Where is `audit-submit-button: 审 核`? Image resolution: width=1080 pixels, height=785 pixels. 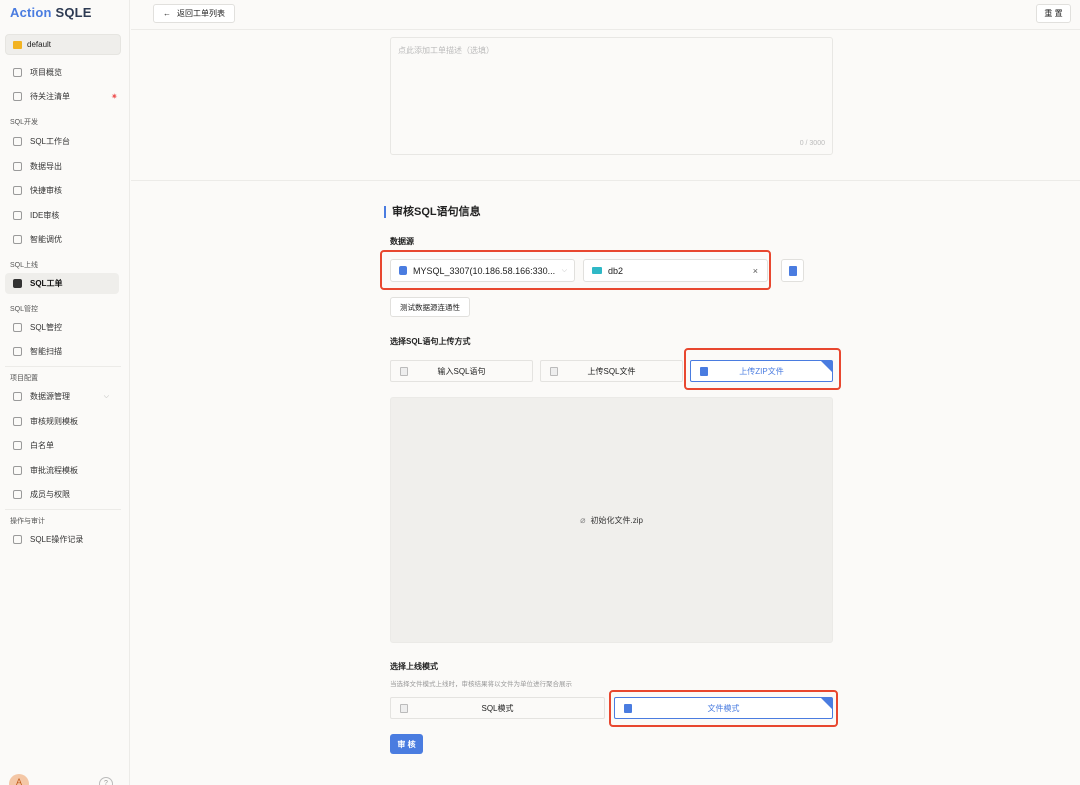
audit-submit-button: 审 核 is located at coordinates (406, 744).